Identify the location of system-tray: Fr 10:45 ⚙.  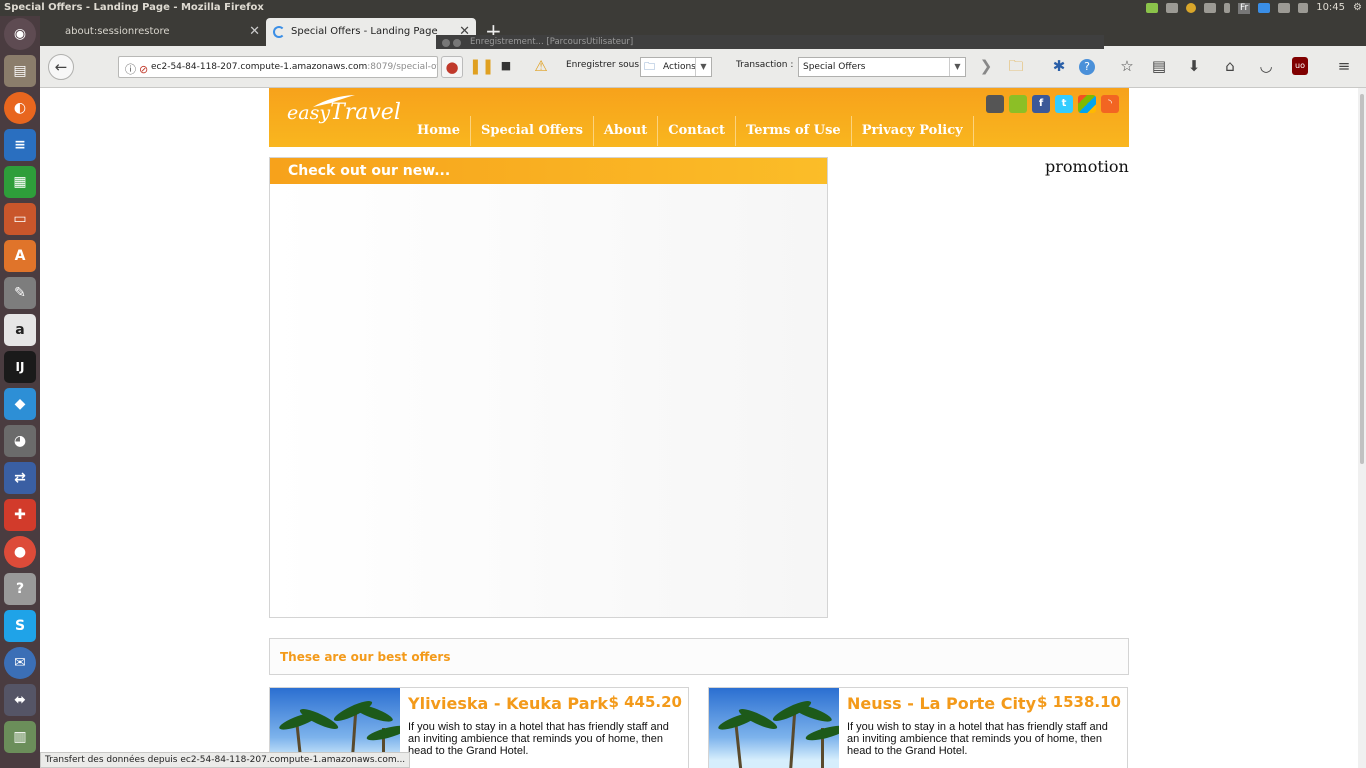
(1253, 8).